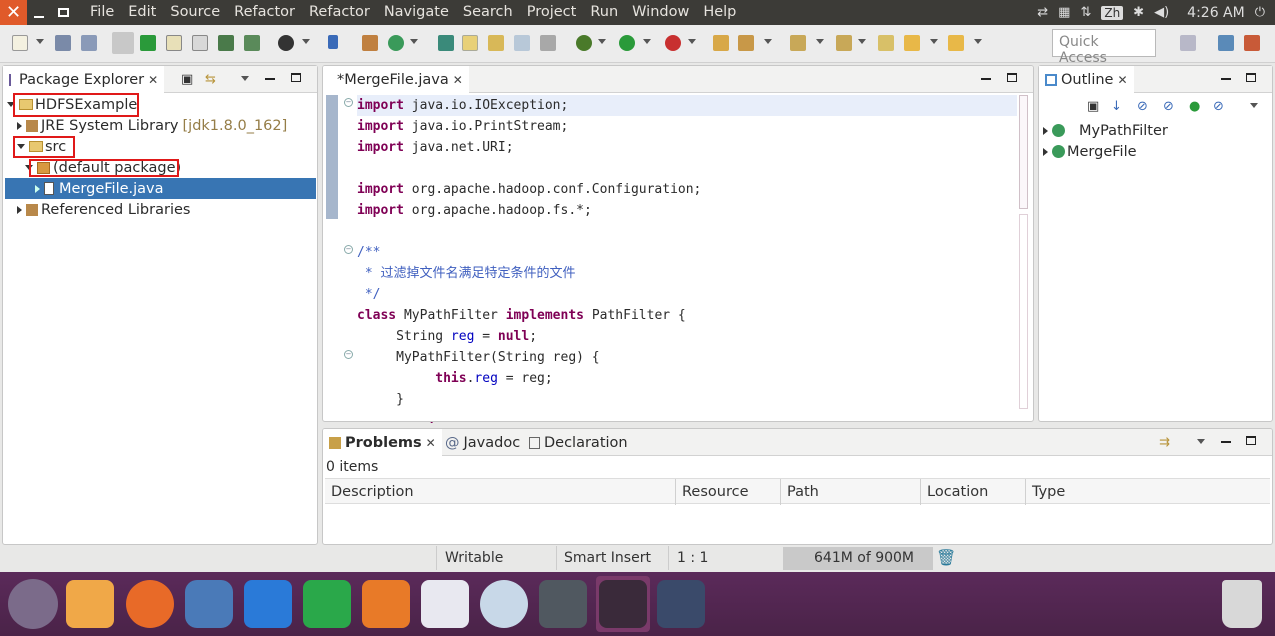  Describe the element at coordinates (306, 41) in the screenshot. I see `profile-dropdown-icon` at that location.